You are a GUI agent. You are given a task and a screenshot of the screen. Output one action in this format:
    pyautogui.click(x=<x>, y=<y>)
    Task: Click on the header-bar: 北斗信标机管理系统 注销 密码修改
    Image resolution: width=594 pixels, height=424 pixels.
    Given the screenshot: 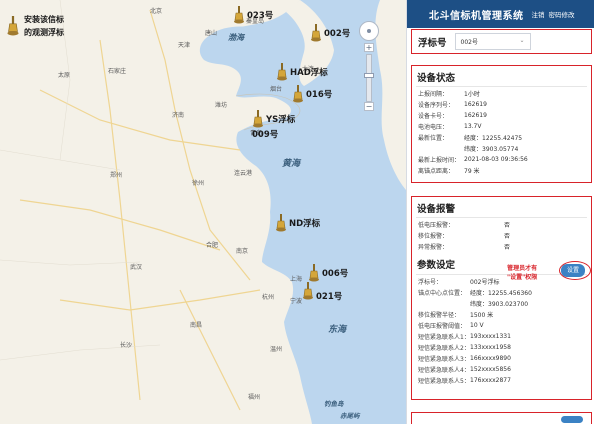 What is the action you would take?
    pyautogui.click(x=500, y=14)
    